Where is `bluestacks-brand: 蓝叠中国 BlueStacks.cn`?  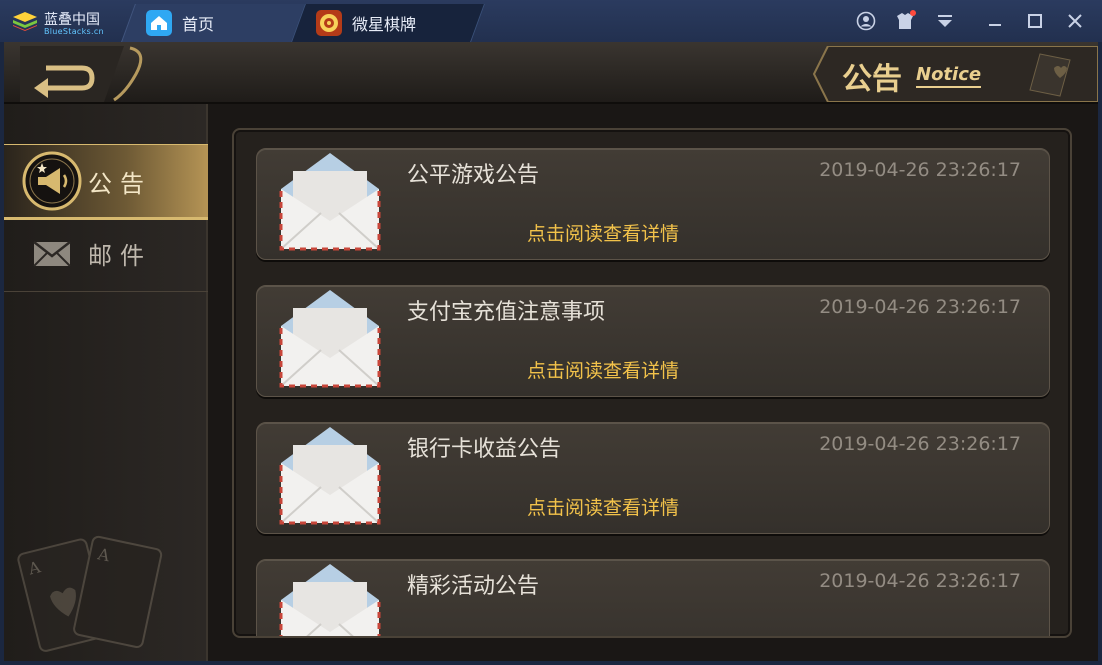
bluestacks-brand: 蓝叠中国 BlueStacks.cn is located at coordinates (68, 21).